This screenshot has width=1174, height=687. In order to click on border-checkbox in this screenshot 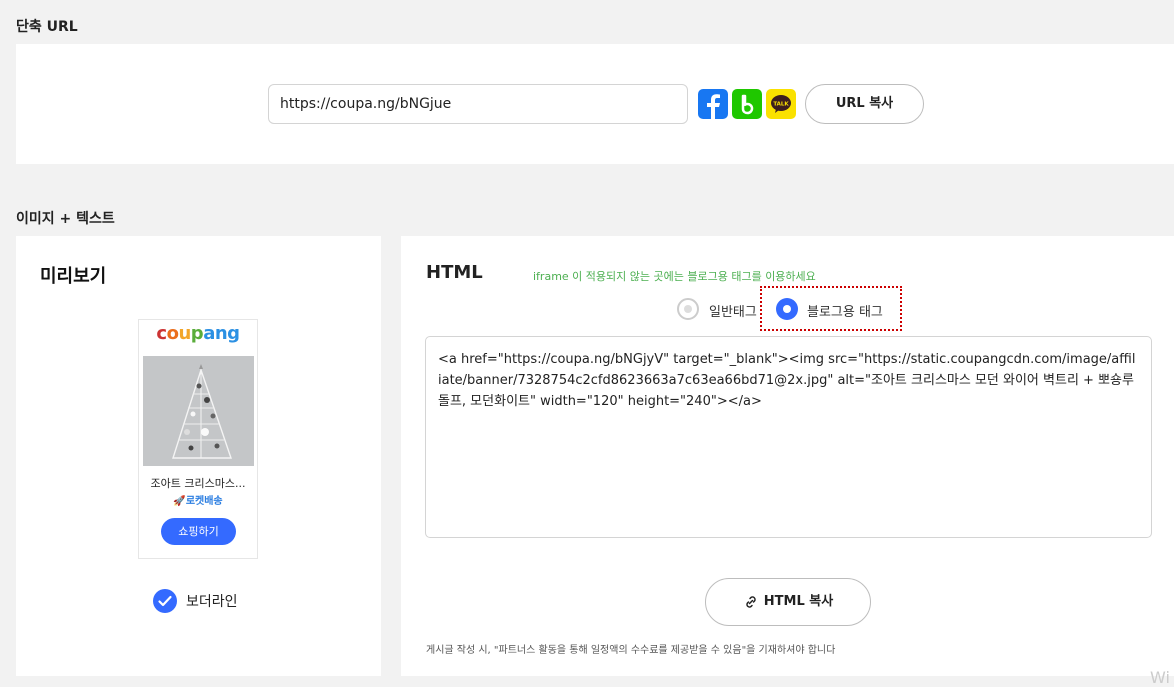, I will do `click(165, 601)`.